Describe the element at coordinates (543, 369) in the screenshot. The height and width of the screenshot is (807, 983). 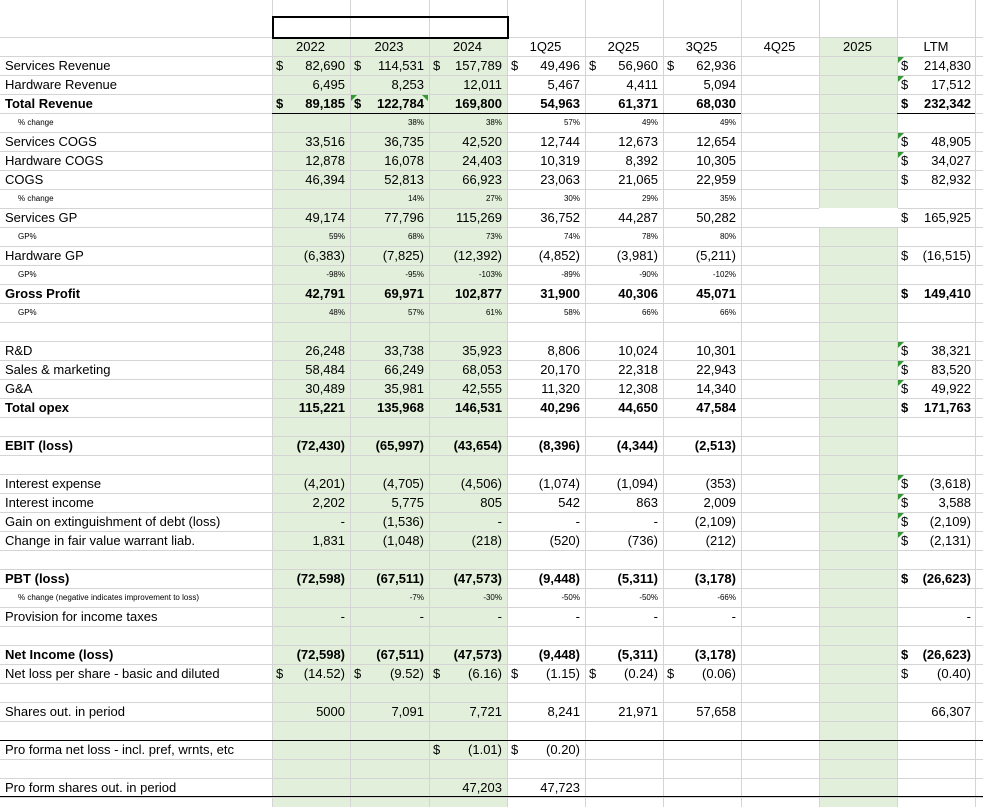
I see `cell-value: 20,170` at that location.